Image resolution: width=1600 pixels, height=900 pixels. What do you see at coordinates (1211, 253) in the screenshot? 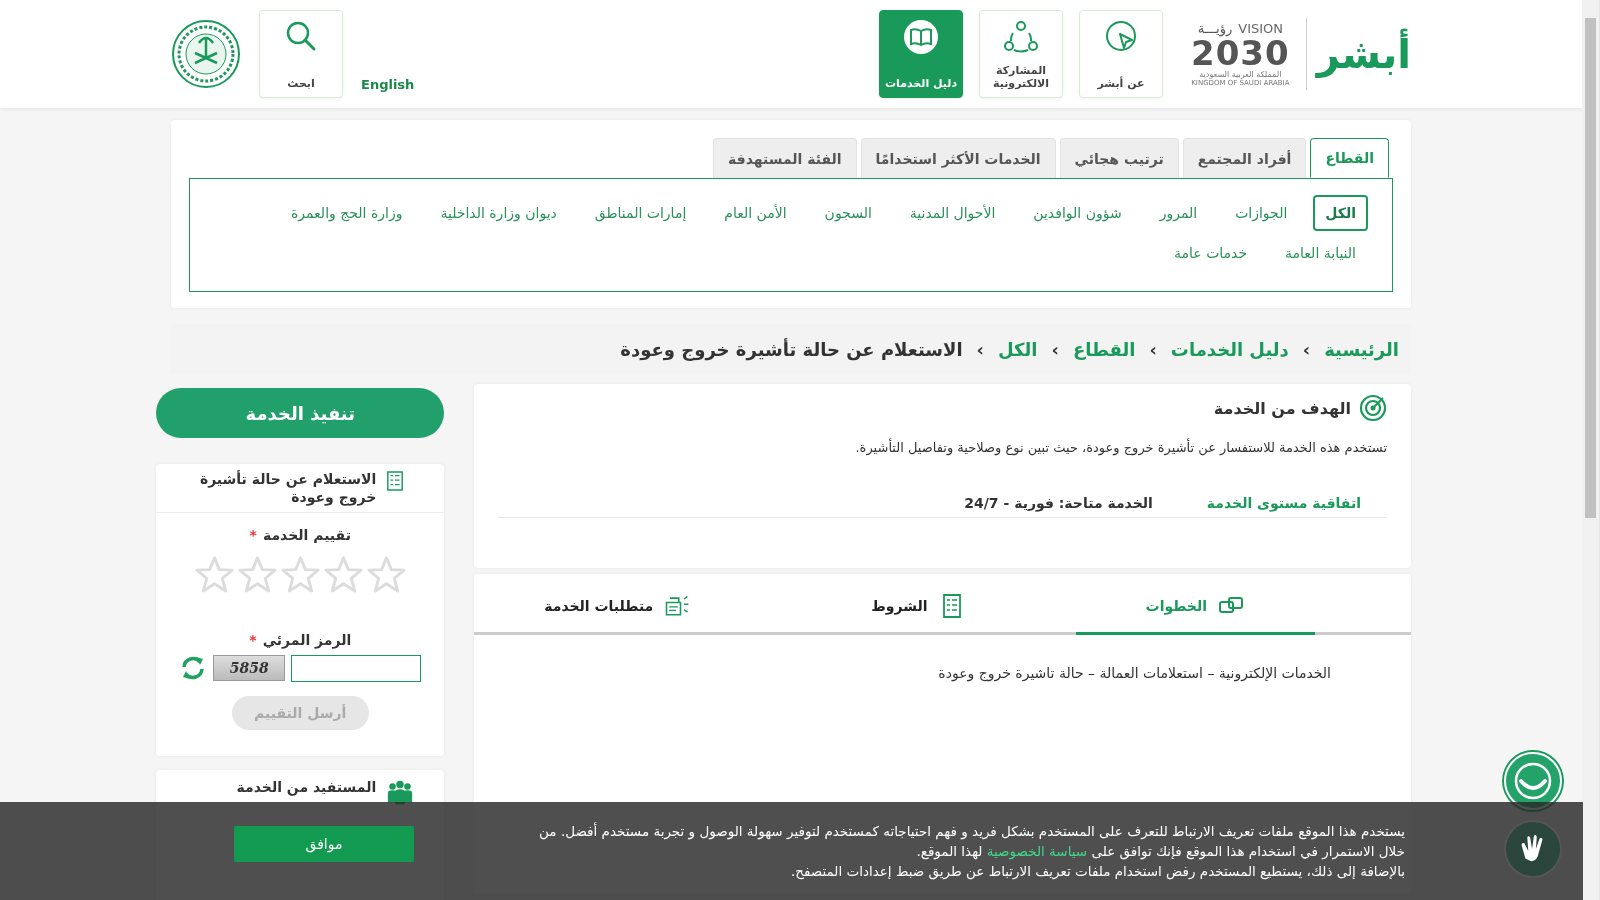
I see `sector-chip: خدمات عامة` at bounding box center [1211, 253].